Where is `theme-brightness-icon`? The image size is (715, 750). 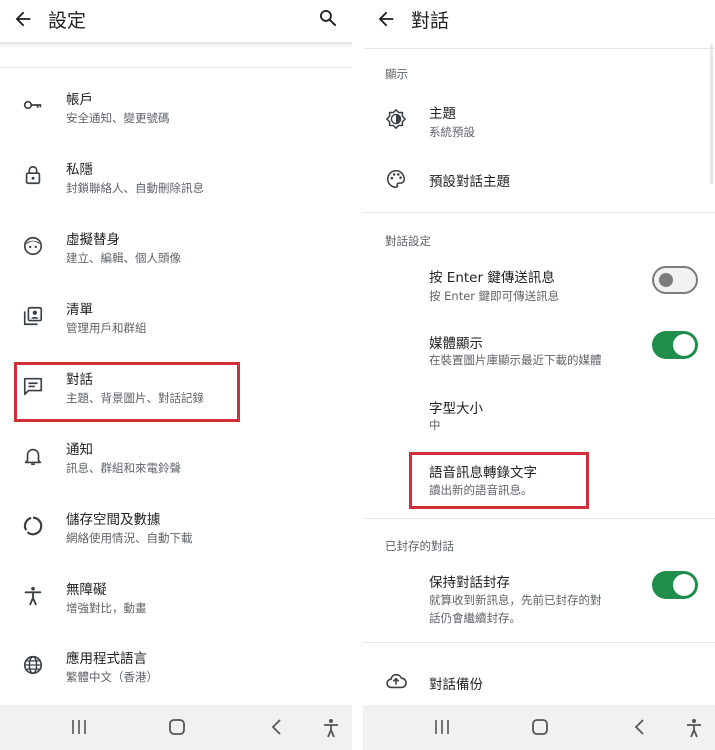 theme-brightness-icon is located at coordinates (396, 119).